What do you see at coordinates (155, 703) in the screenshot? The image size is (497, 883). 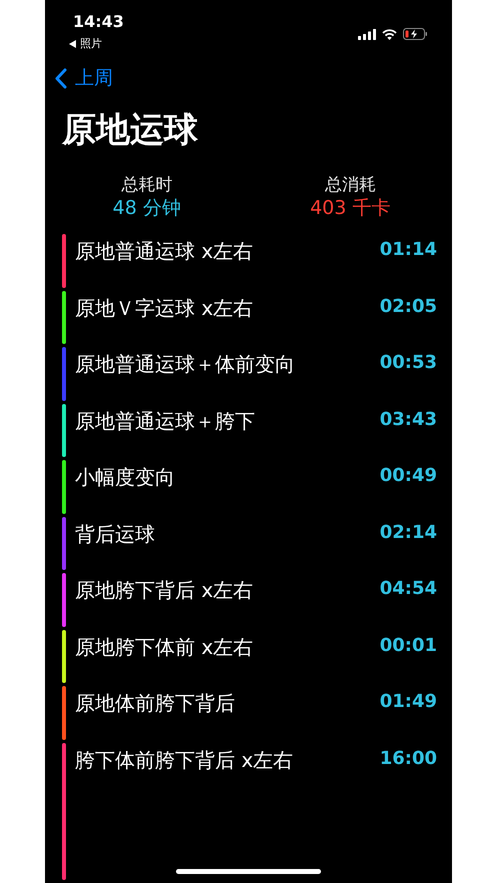 I see `drill-name: 原地体前胯下背后` at bounding box center [155, 703].